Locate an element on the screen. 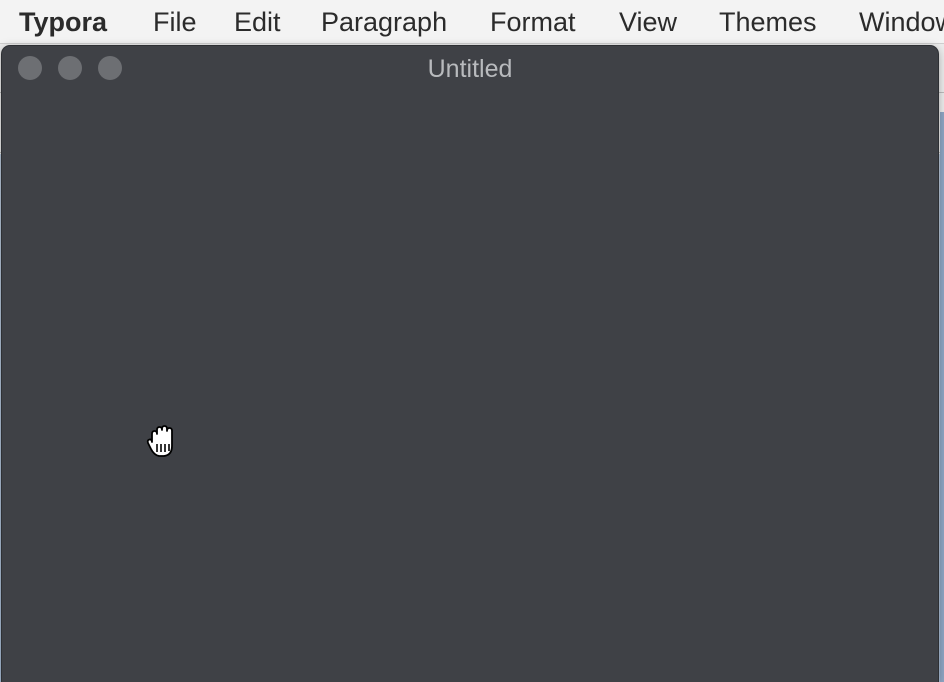 This screenshot has height=682, width=944. menu-paragraph: Paragraph is located at coordinates (384, 22).